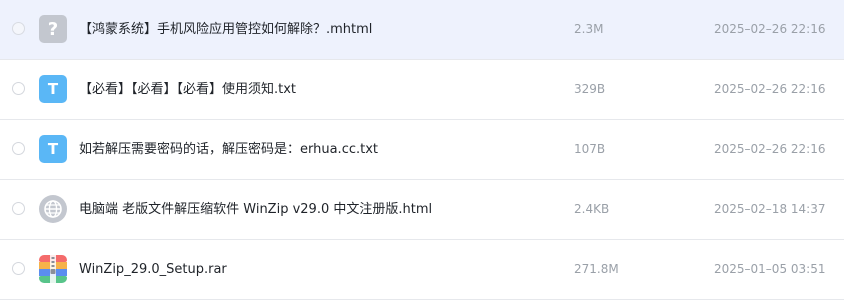  What do you see at coordinates (187, 89) in the screenshot?
I see `file-name: 【必看】【必看】【必看】使用须知.txt` at bounding box center [187, 89].